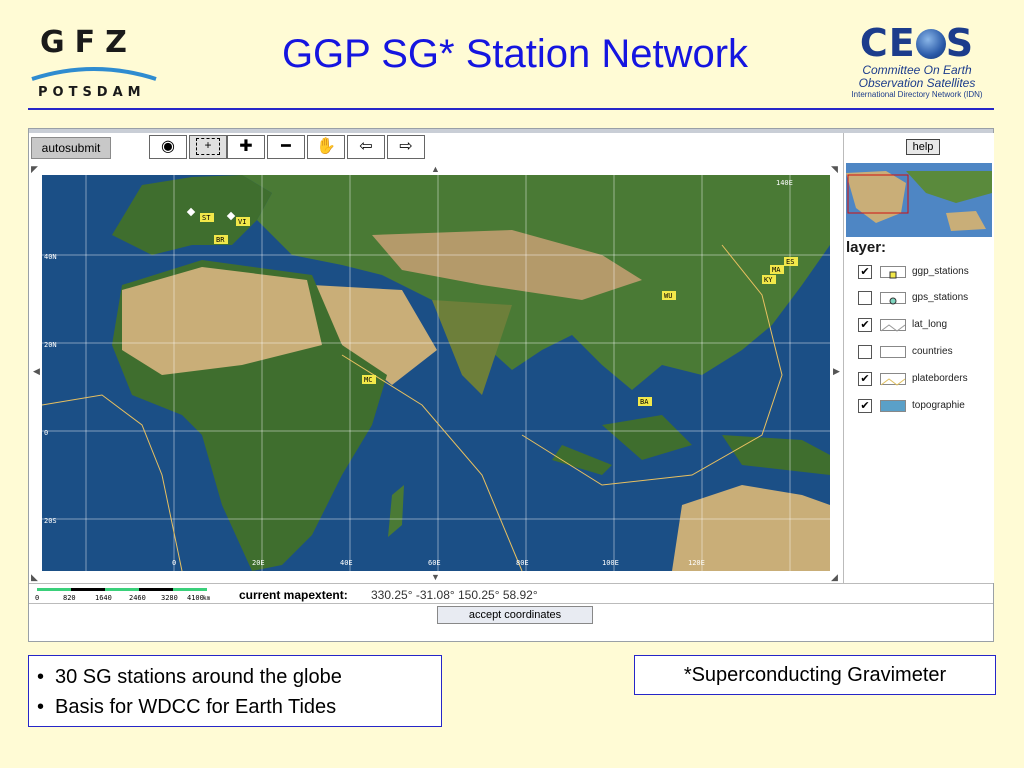 The image size is (1024, 768). What do you see at coordinates (168, 147) in the screenshot?
I see `globe-tool-button: ◉` at bounding box center [168, 147].